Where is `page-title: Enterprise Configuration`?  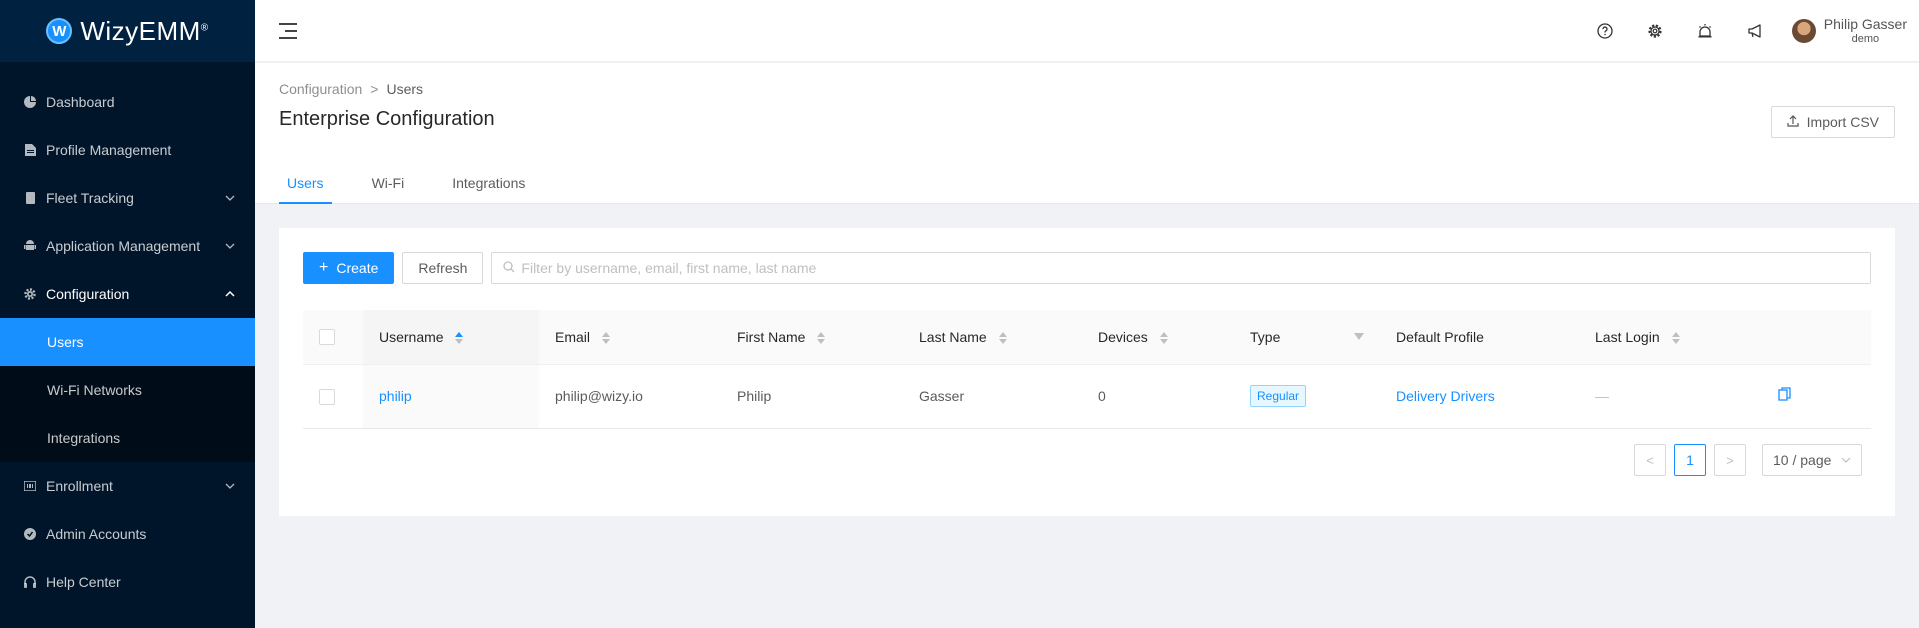 page-title: Enterprise Configuration is located at coordinates (387, 119).